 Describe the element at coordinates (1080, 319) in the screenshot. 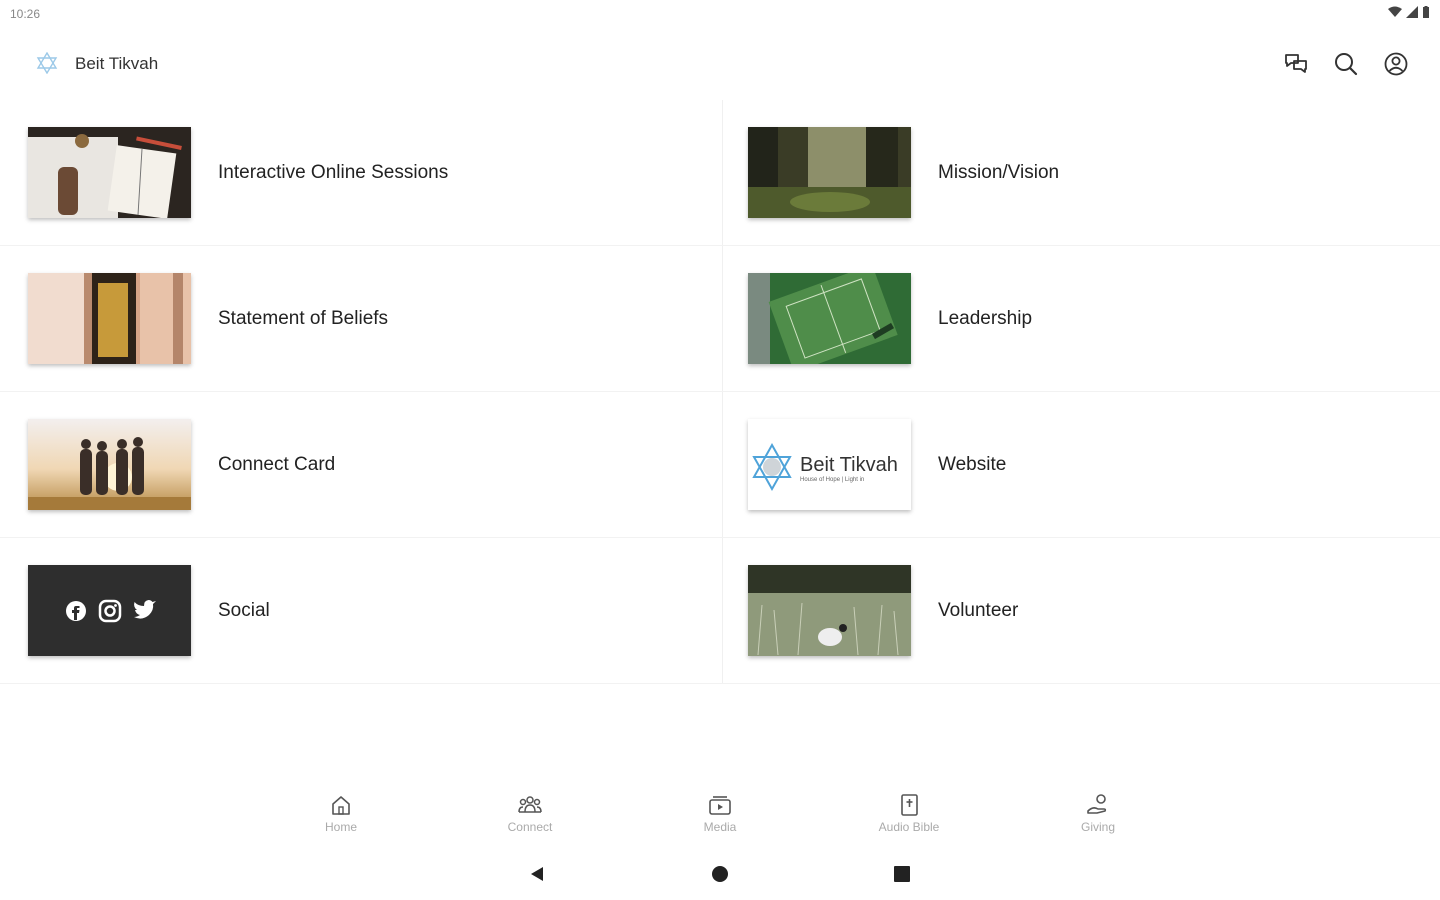

I see `grid-item-leadership: Leadership` at that location.